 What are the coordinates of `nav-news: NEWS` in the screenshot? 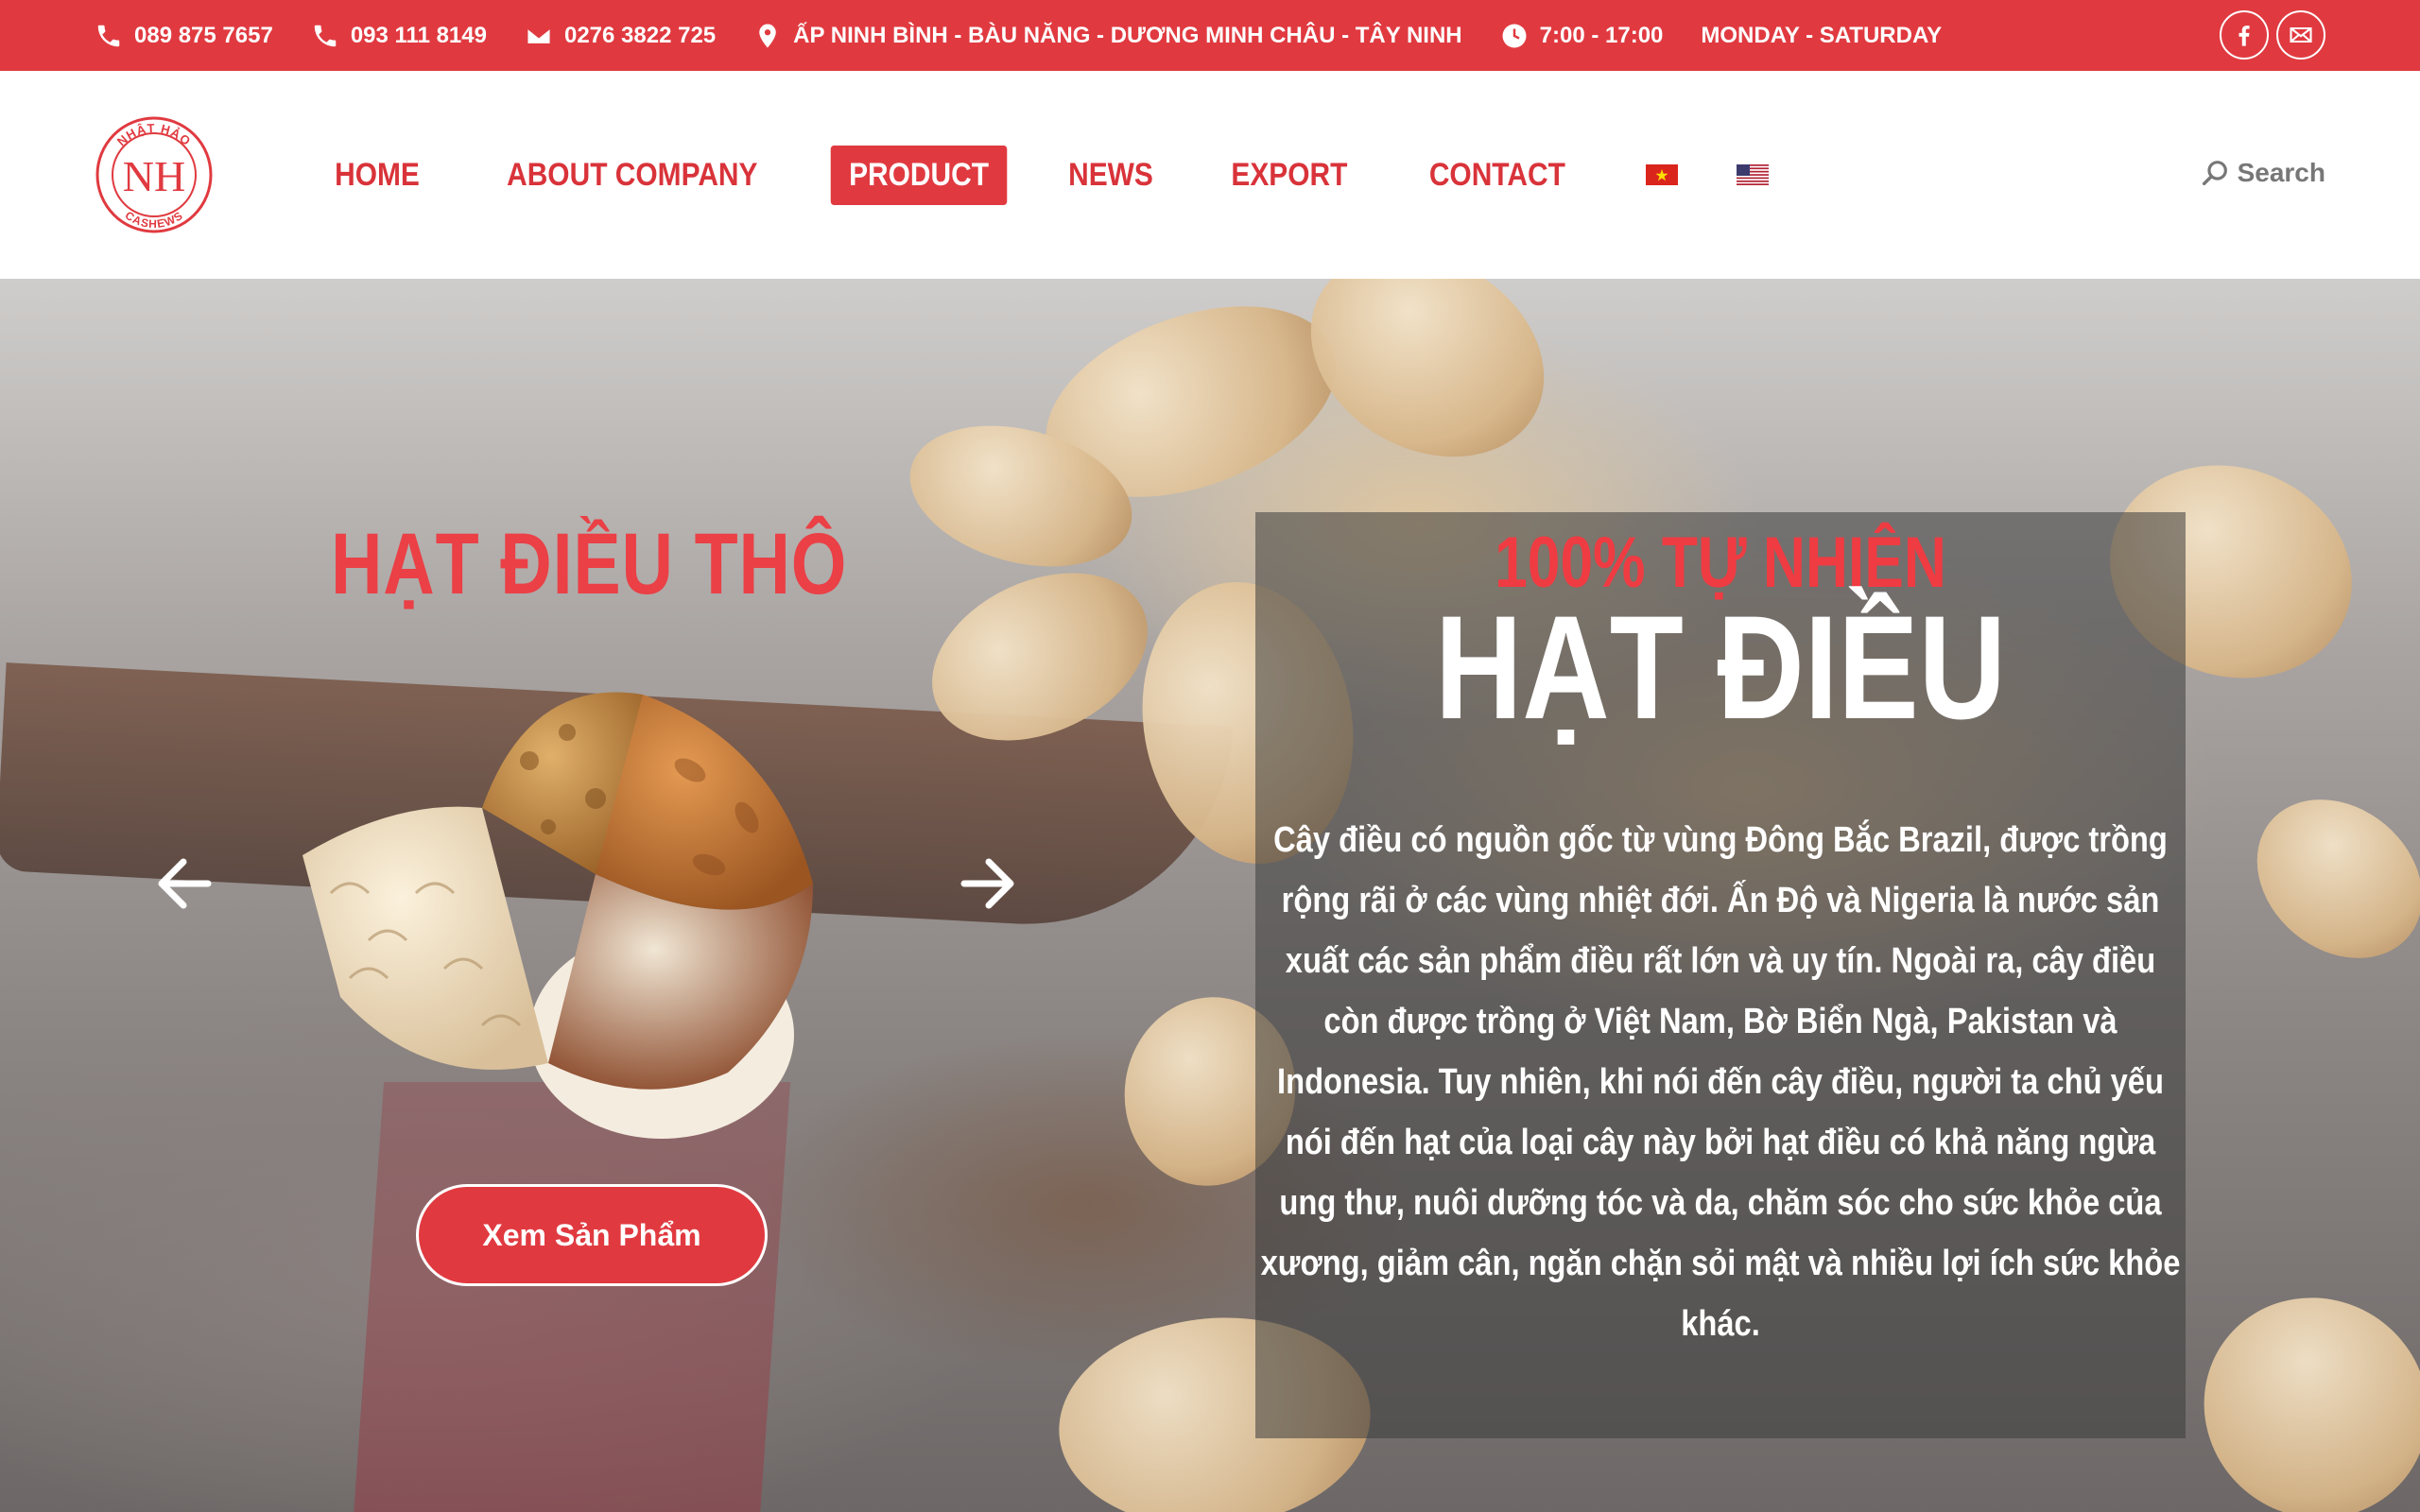 It's located at (1110, 175).